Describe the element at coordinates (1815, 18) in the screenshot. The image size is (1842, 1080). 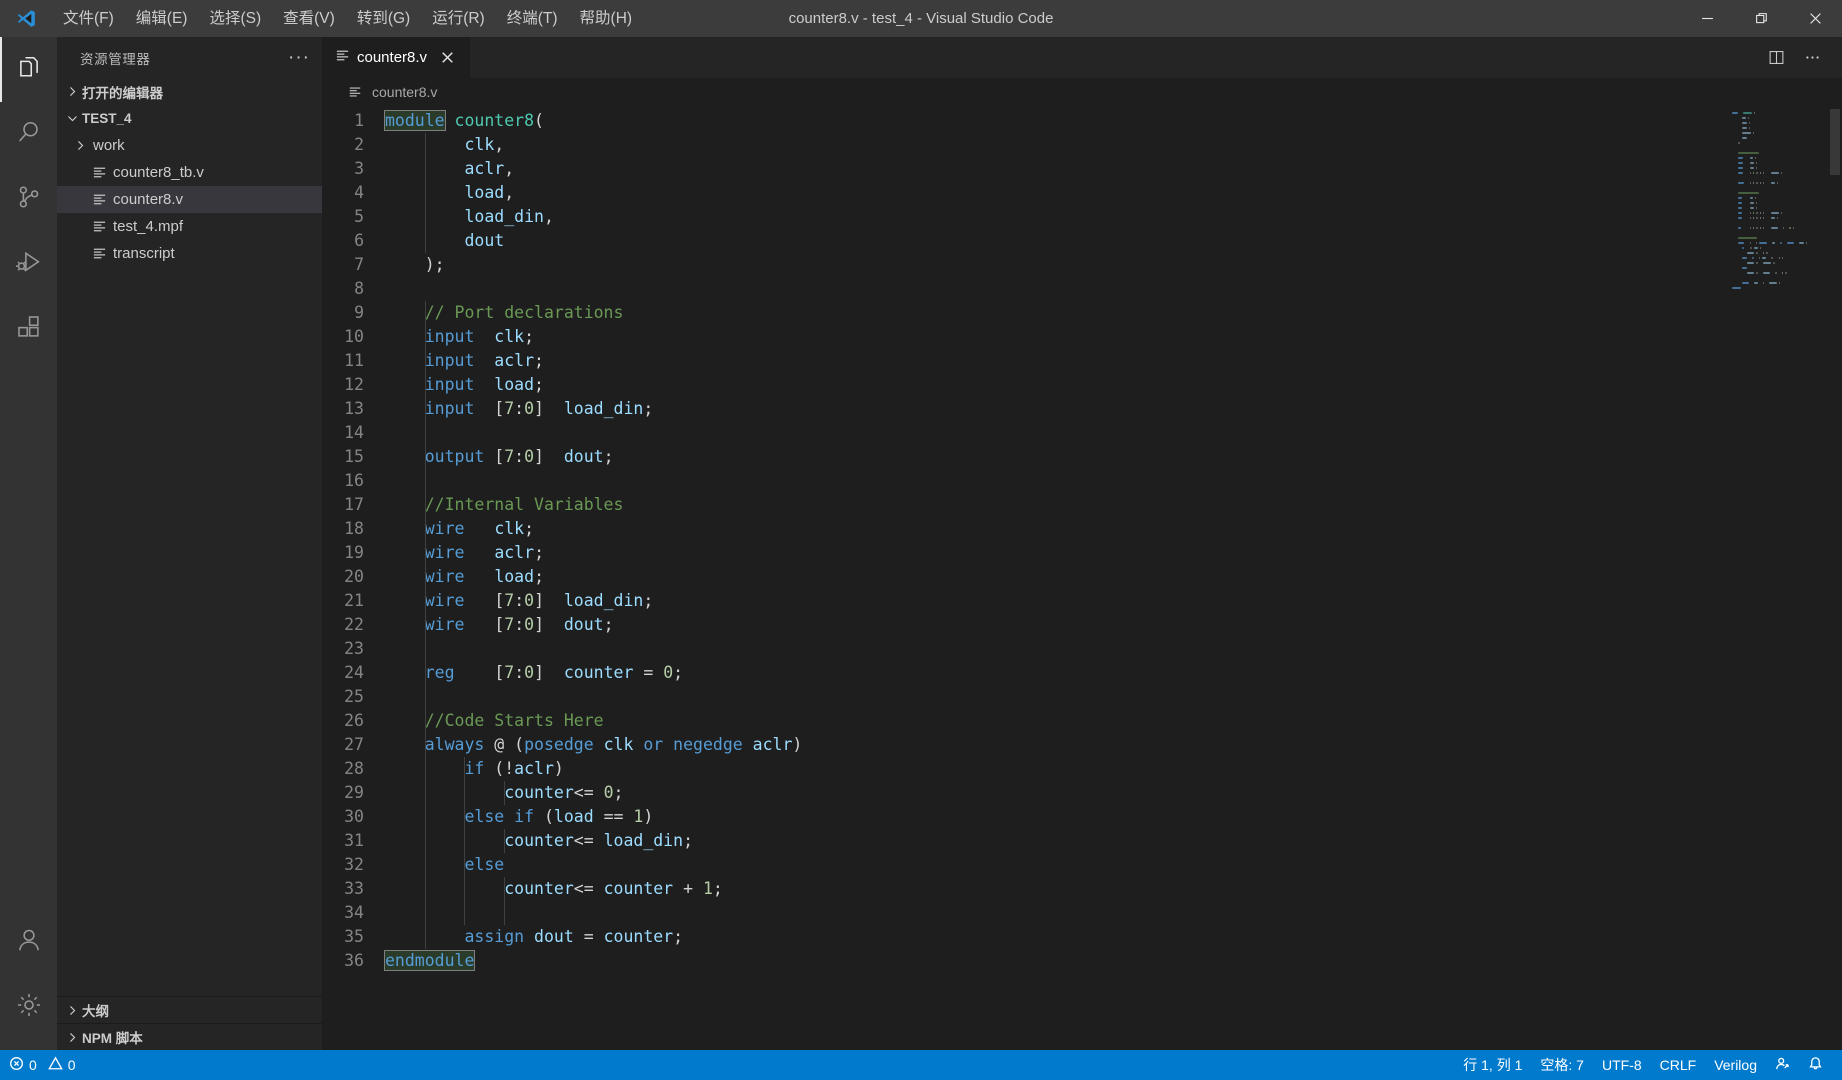
I see `close-window-button` at that location.